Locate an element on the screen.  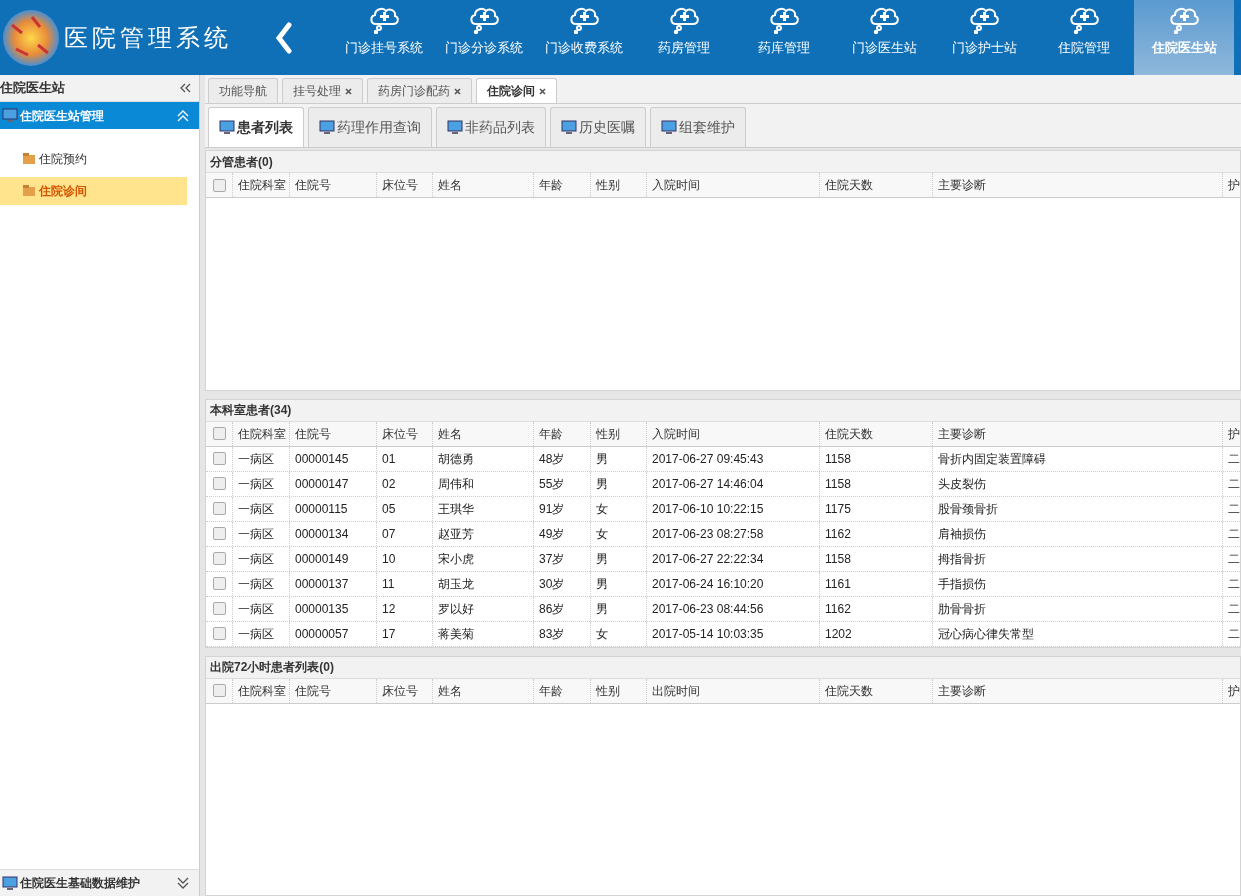
table-cell-text: 头皮裂伤 is located at coordinates (962, 484).